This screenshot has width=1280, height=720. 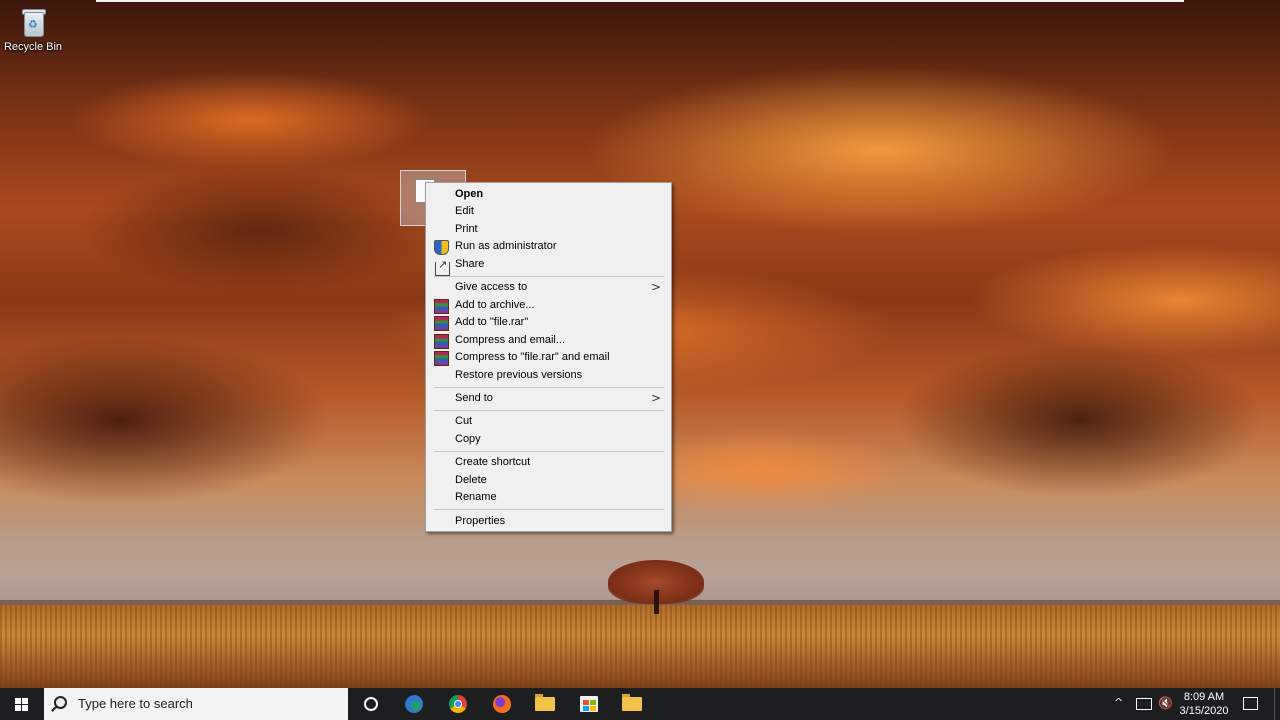 What do you see at coordinates (1204, 711) in the screenshot?
I see `clock-date: 3/15/2020` at bounding box center [1204, 711].